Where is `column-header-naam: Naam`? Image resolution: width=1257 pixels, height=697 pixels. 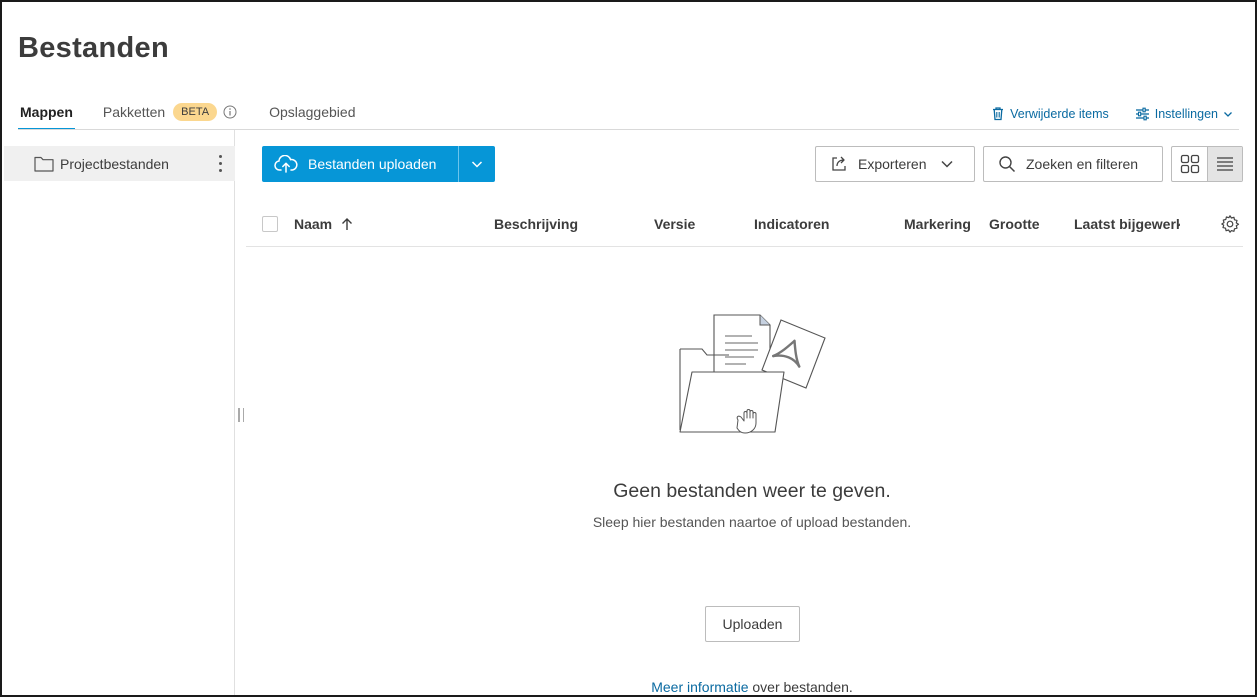 column-header-naam: Naam is located at coordinates (324, 224).